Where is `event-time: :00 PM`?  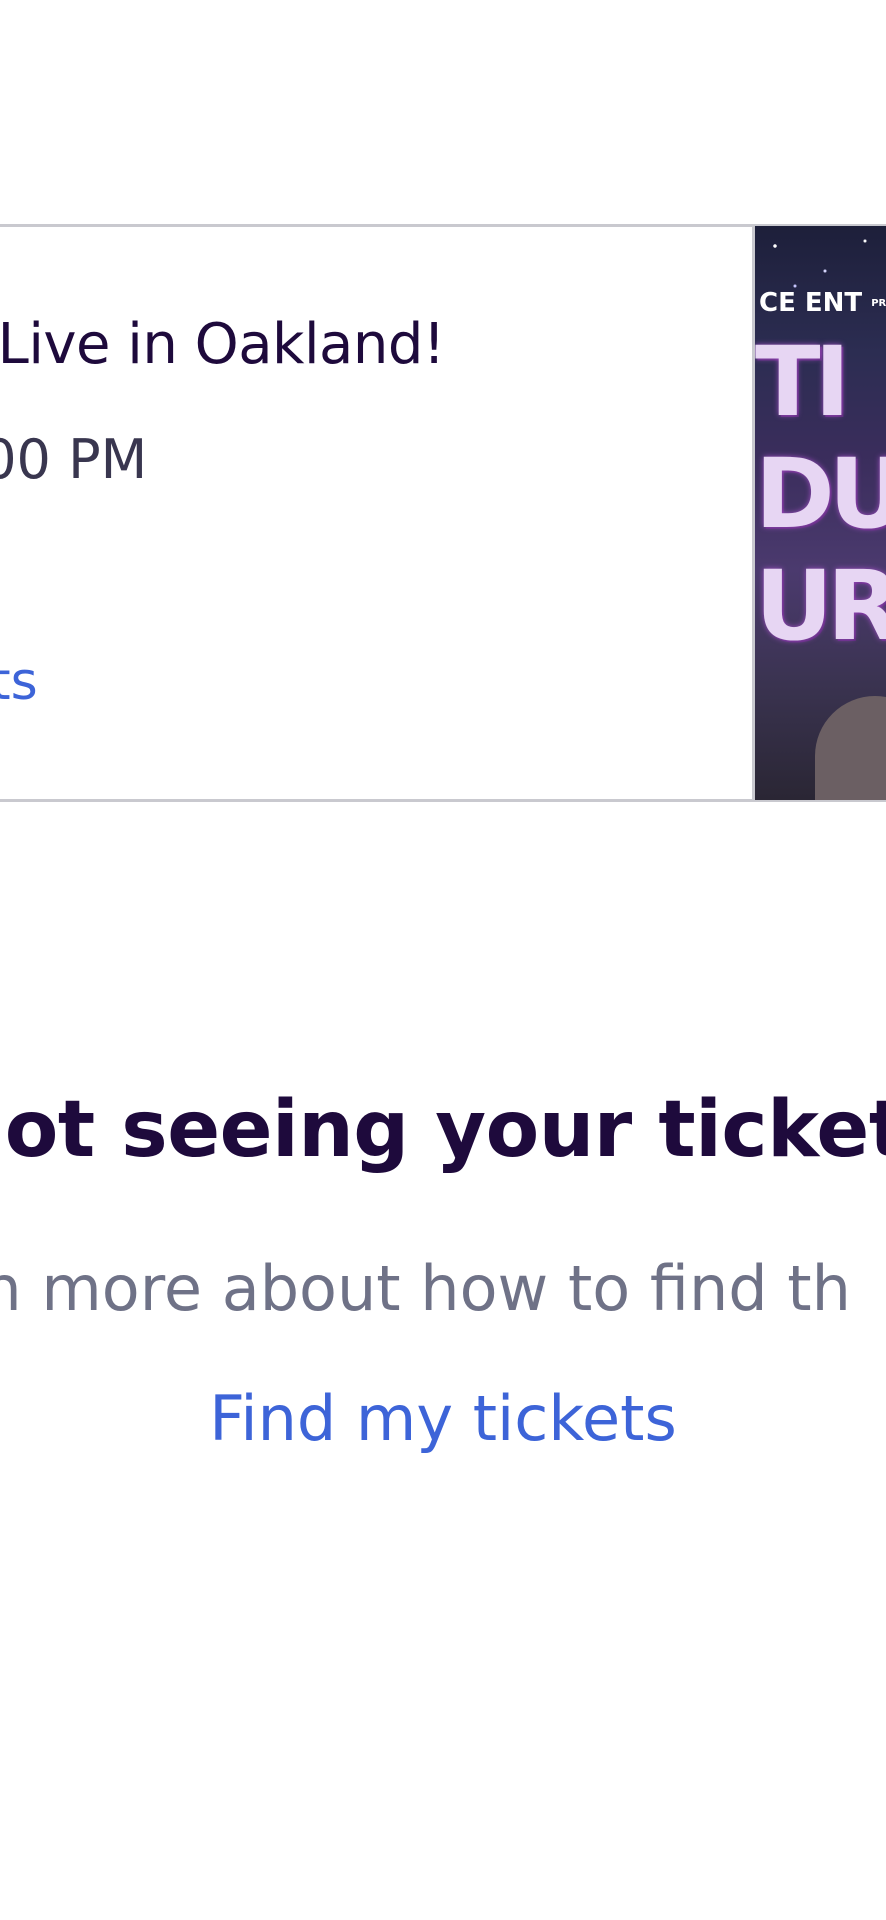 event-time: :00 PM is located at coordinates (74, 459).